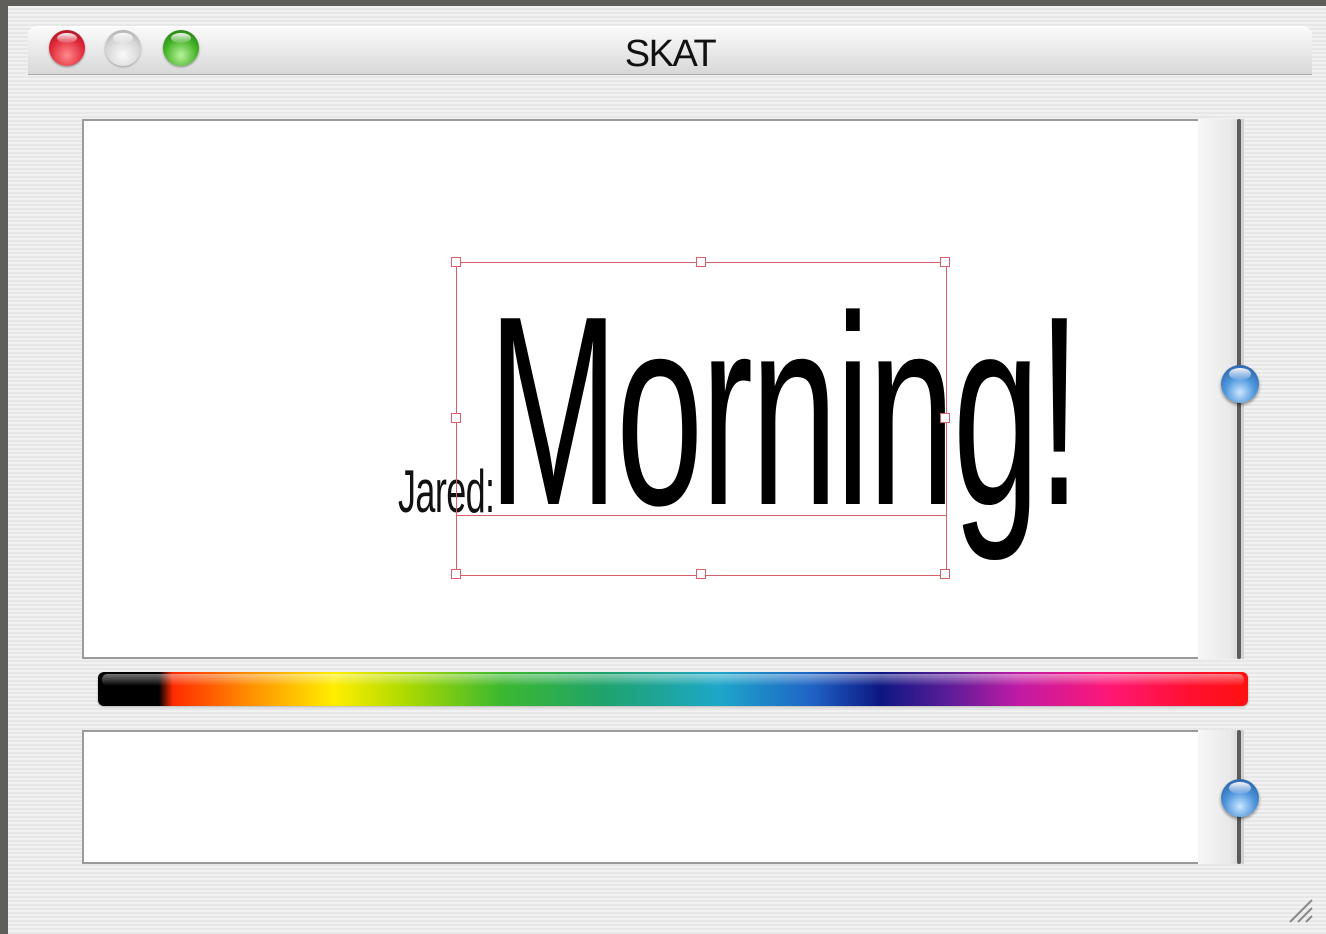 This screenshot has width=1326, height=934. What do you see at coordinates (456, 418) in the screenshot?
I see `resize-handle-middle-left` at bounding box center [456, 418].